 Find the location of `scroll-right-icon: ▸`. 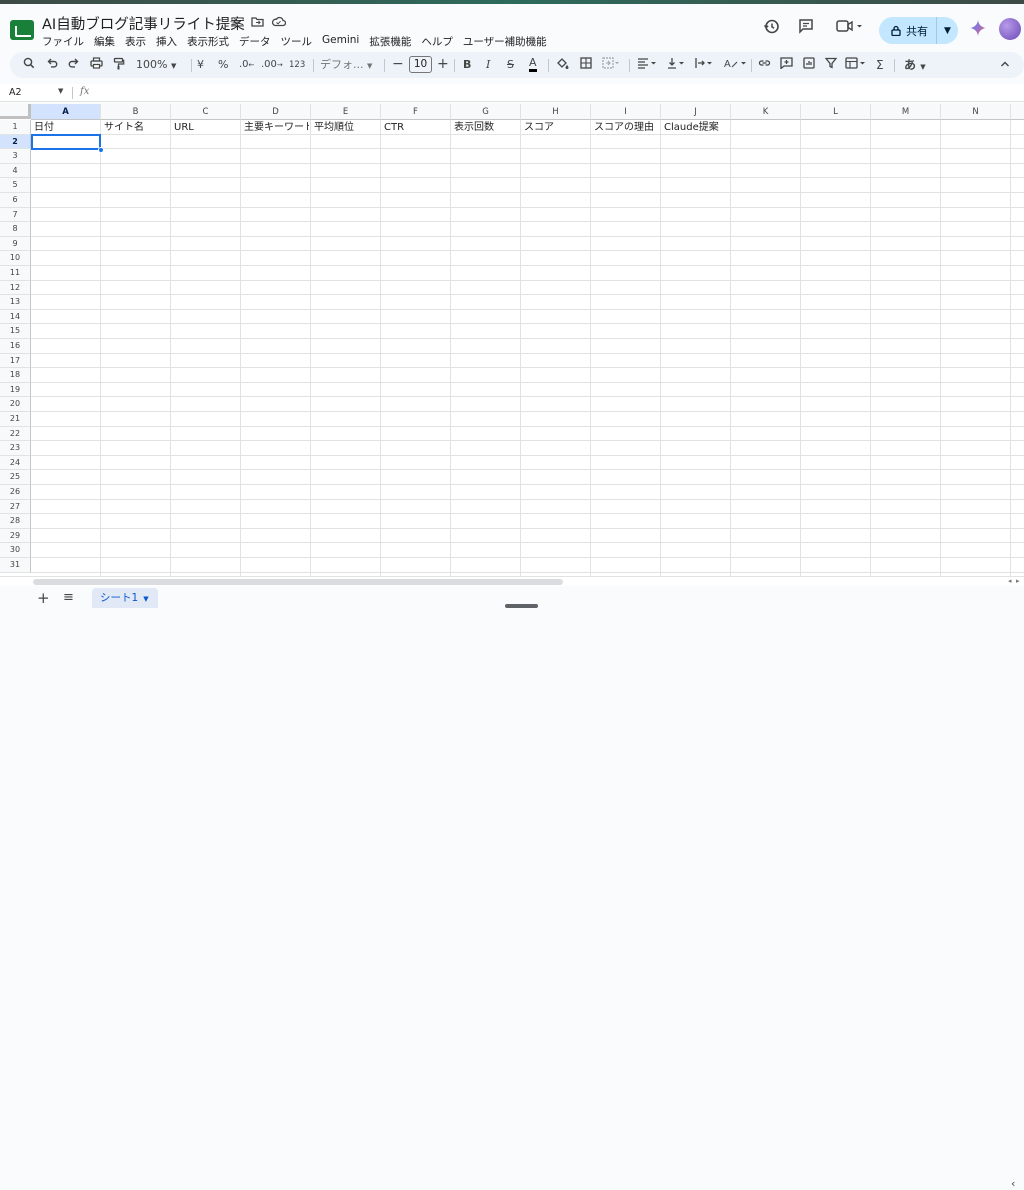

scroll-right-icon: ▸ is located at coordinates (1018, 581).